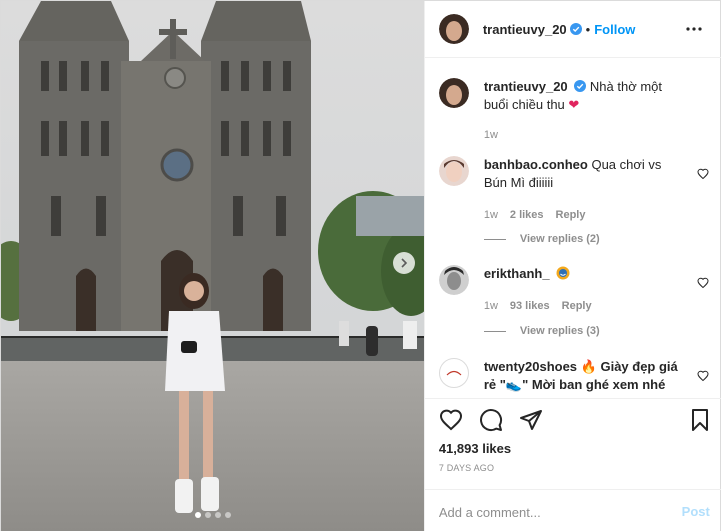  Describe the element at coordinates (517, 273) in the screenshot. I see `comment-username: erikthanh_` at that location.